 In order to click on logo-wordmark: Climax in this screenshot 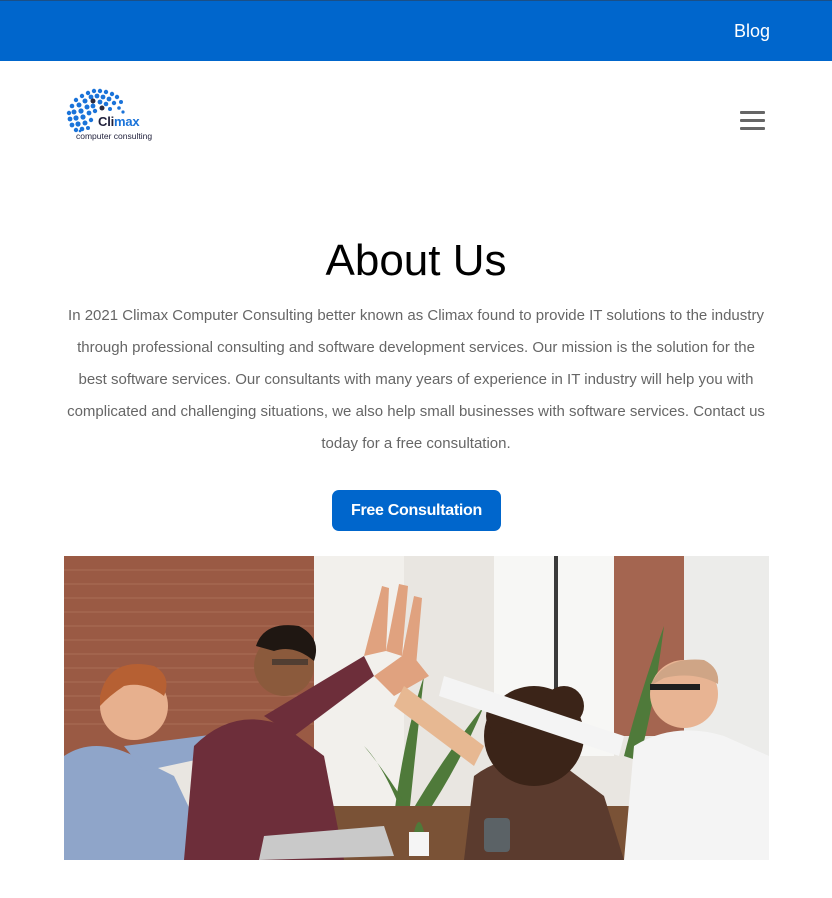, I will do `click(119, 121)`.